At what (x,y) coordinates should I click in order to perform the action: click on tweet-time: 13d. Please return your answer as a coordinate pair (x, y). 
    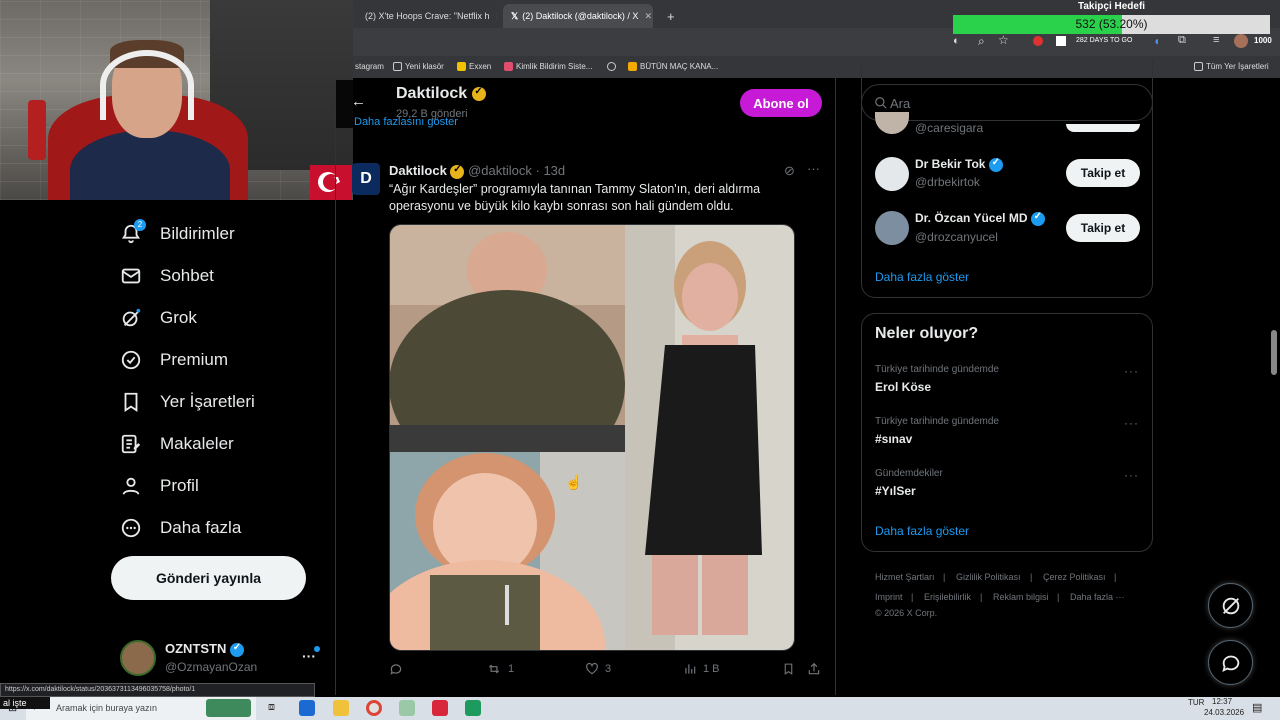
    Looking at the image, I should click on (554, 170).